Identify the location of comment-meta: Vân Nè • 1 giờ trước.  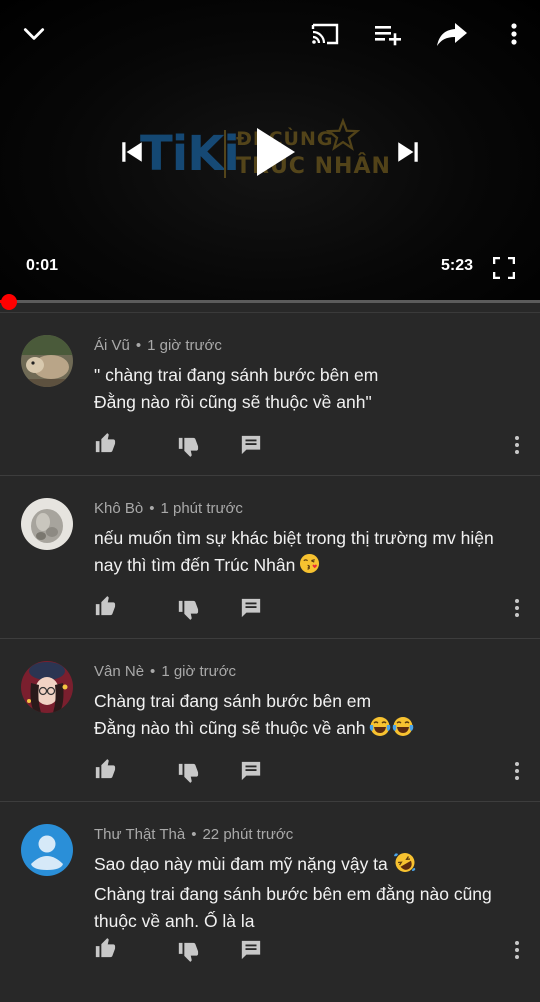
(165, 671).